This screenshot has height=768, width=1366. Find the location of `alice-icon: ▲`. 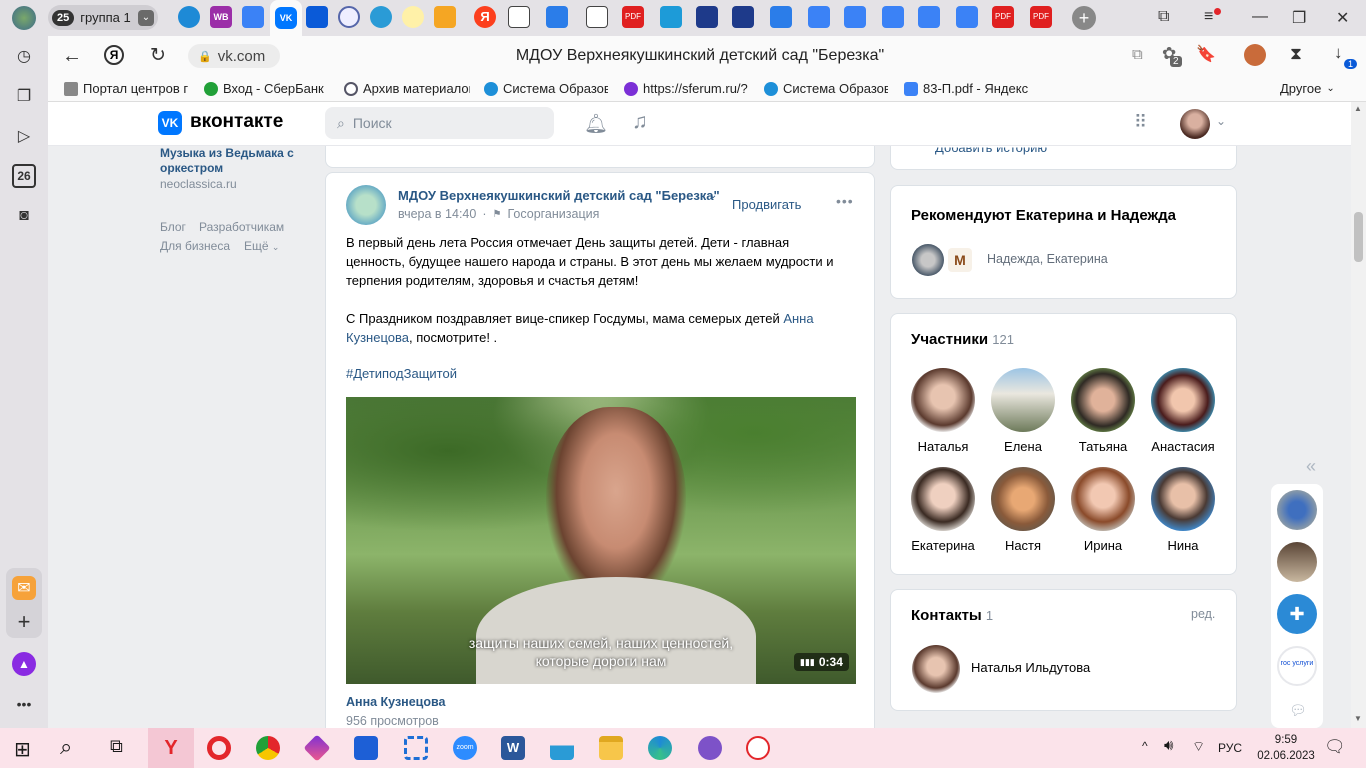

alice-icon: ▲ is located at coordinates (24, 664).